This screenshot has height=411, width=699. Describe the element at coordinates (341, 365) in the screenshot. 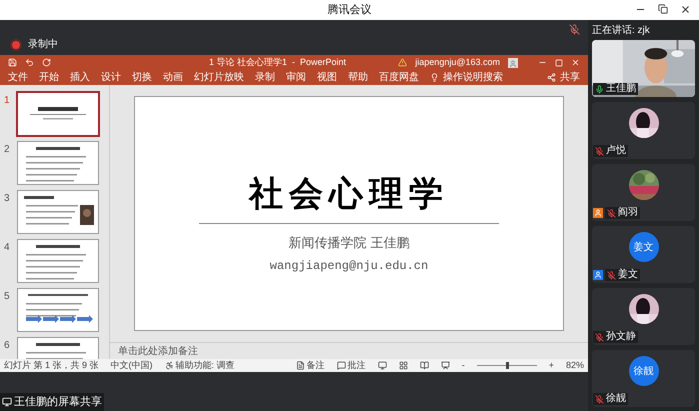

I see `comments-icon` at that location.